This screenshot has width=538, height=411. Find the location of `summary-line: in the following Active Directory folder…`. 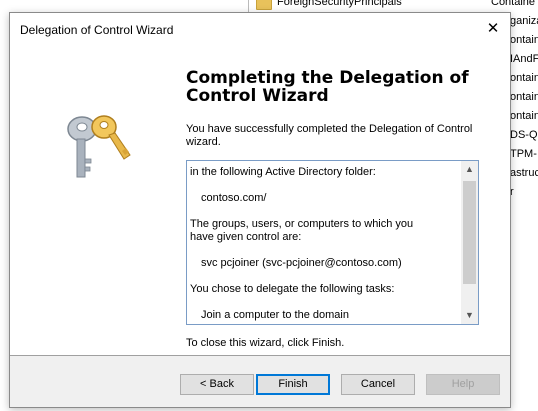

summary-line: in the following Active Directory folder… is located at coordinates (283, 172).